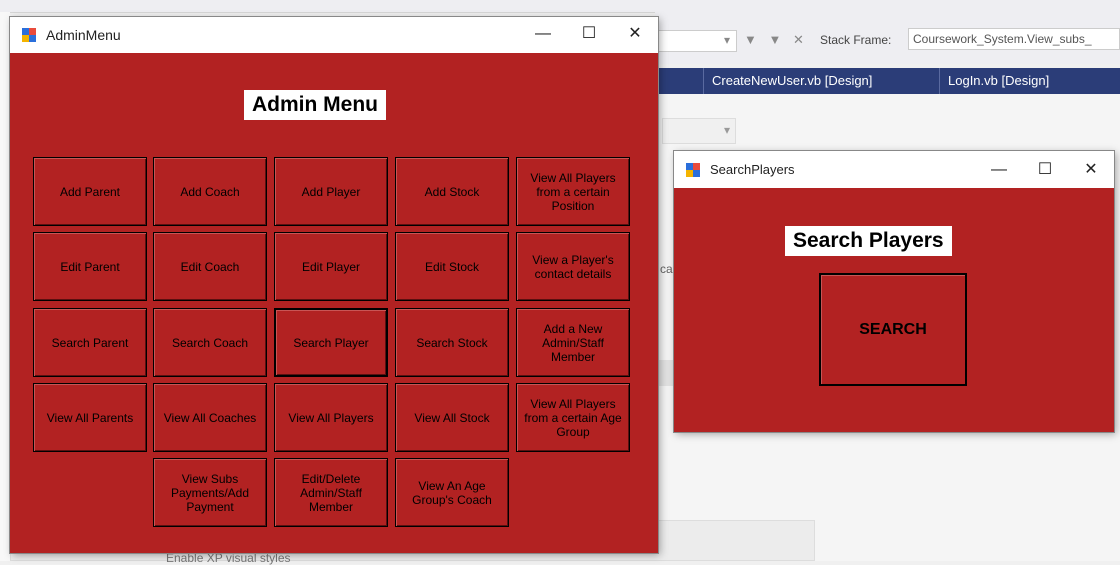  Describe the element at coordinates (452, 191) in the screenshot. I see `add-stock-button: Add Stock` at that location.